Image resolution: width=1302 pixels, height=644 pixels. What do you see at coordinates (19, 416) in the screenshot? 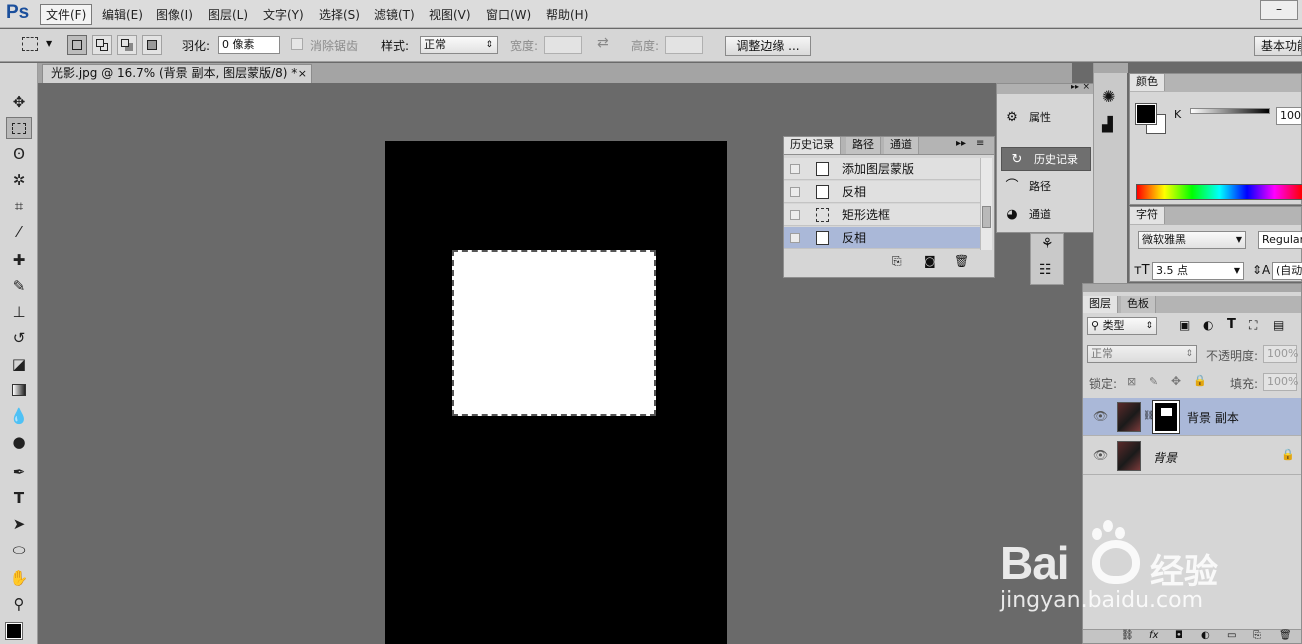
I see `blur-tool-icon: 💧` at bounding box center [19, 416].